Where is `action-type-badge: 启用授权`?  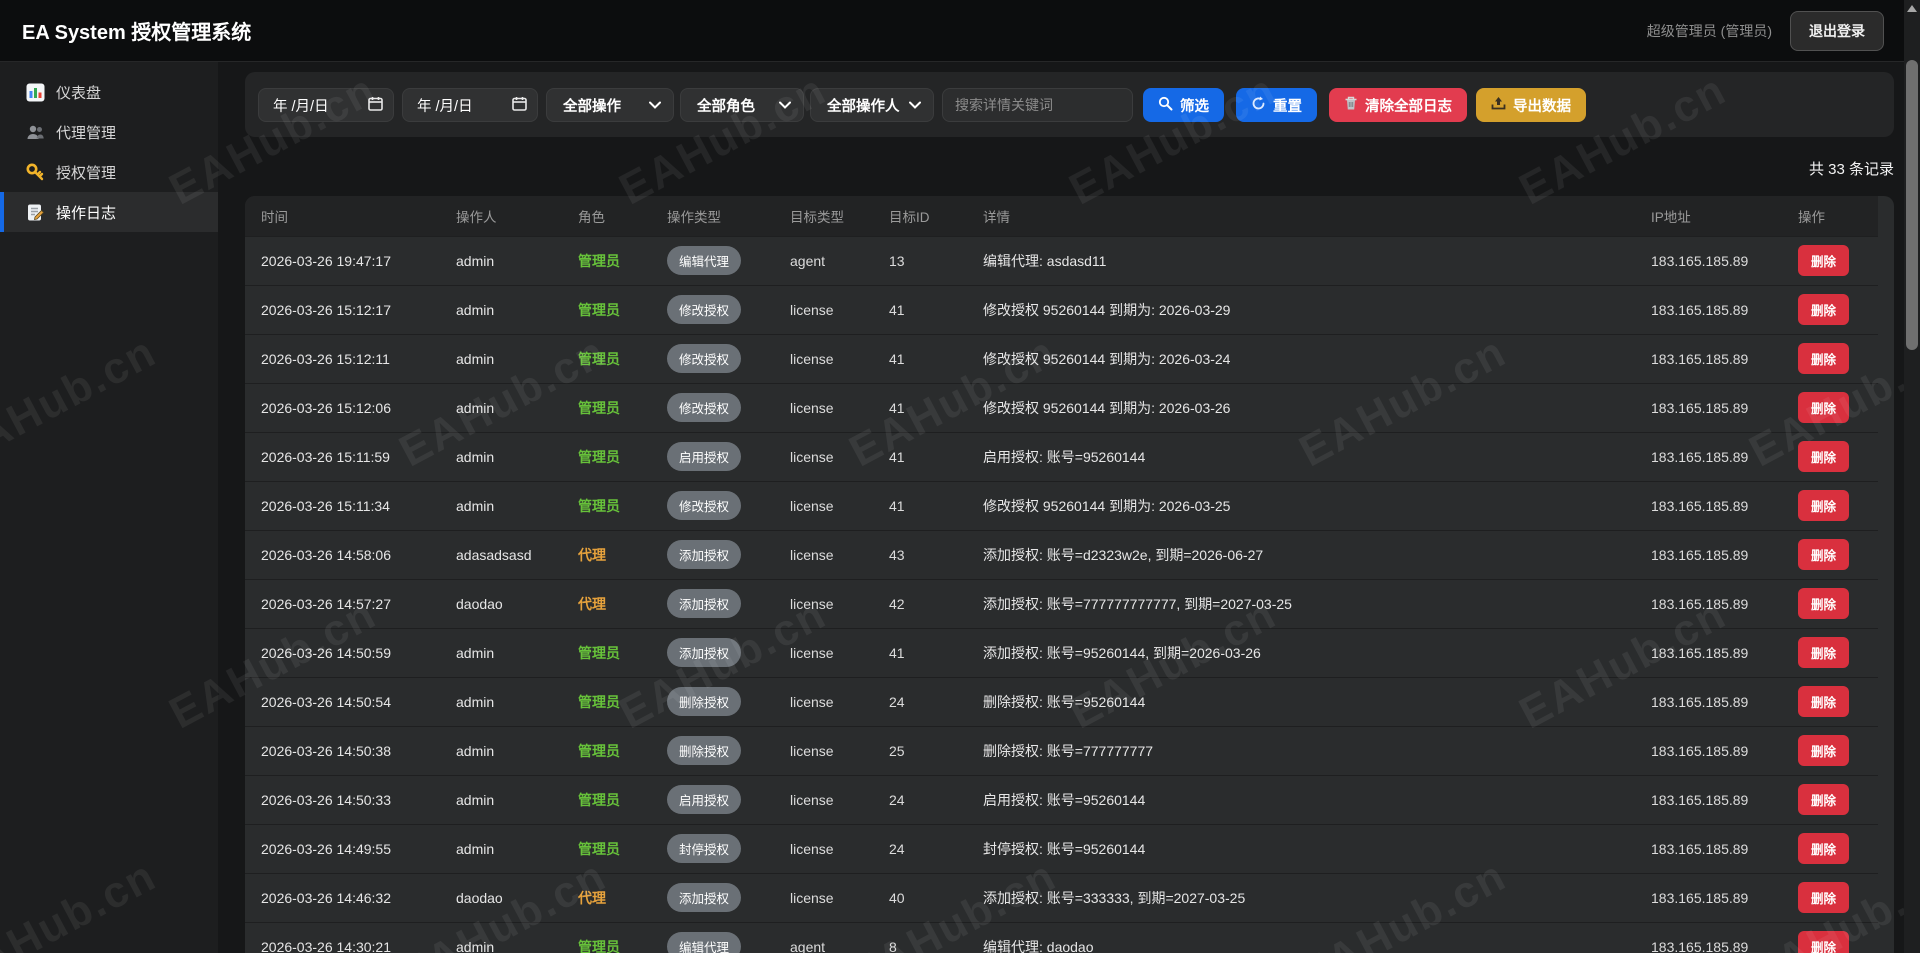
action-type-badge: 启用授权 is located at coordinates (704, 799).